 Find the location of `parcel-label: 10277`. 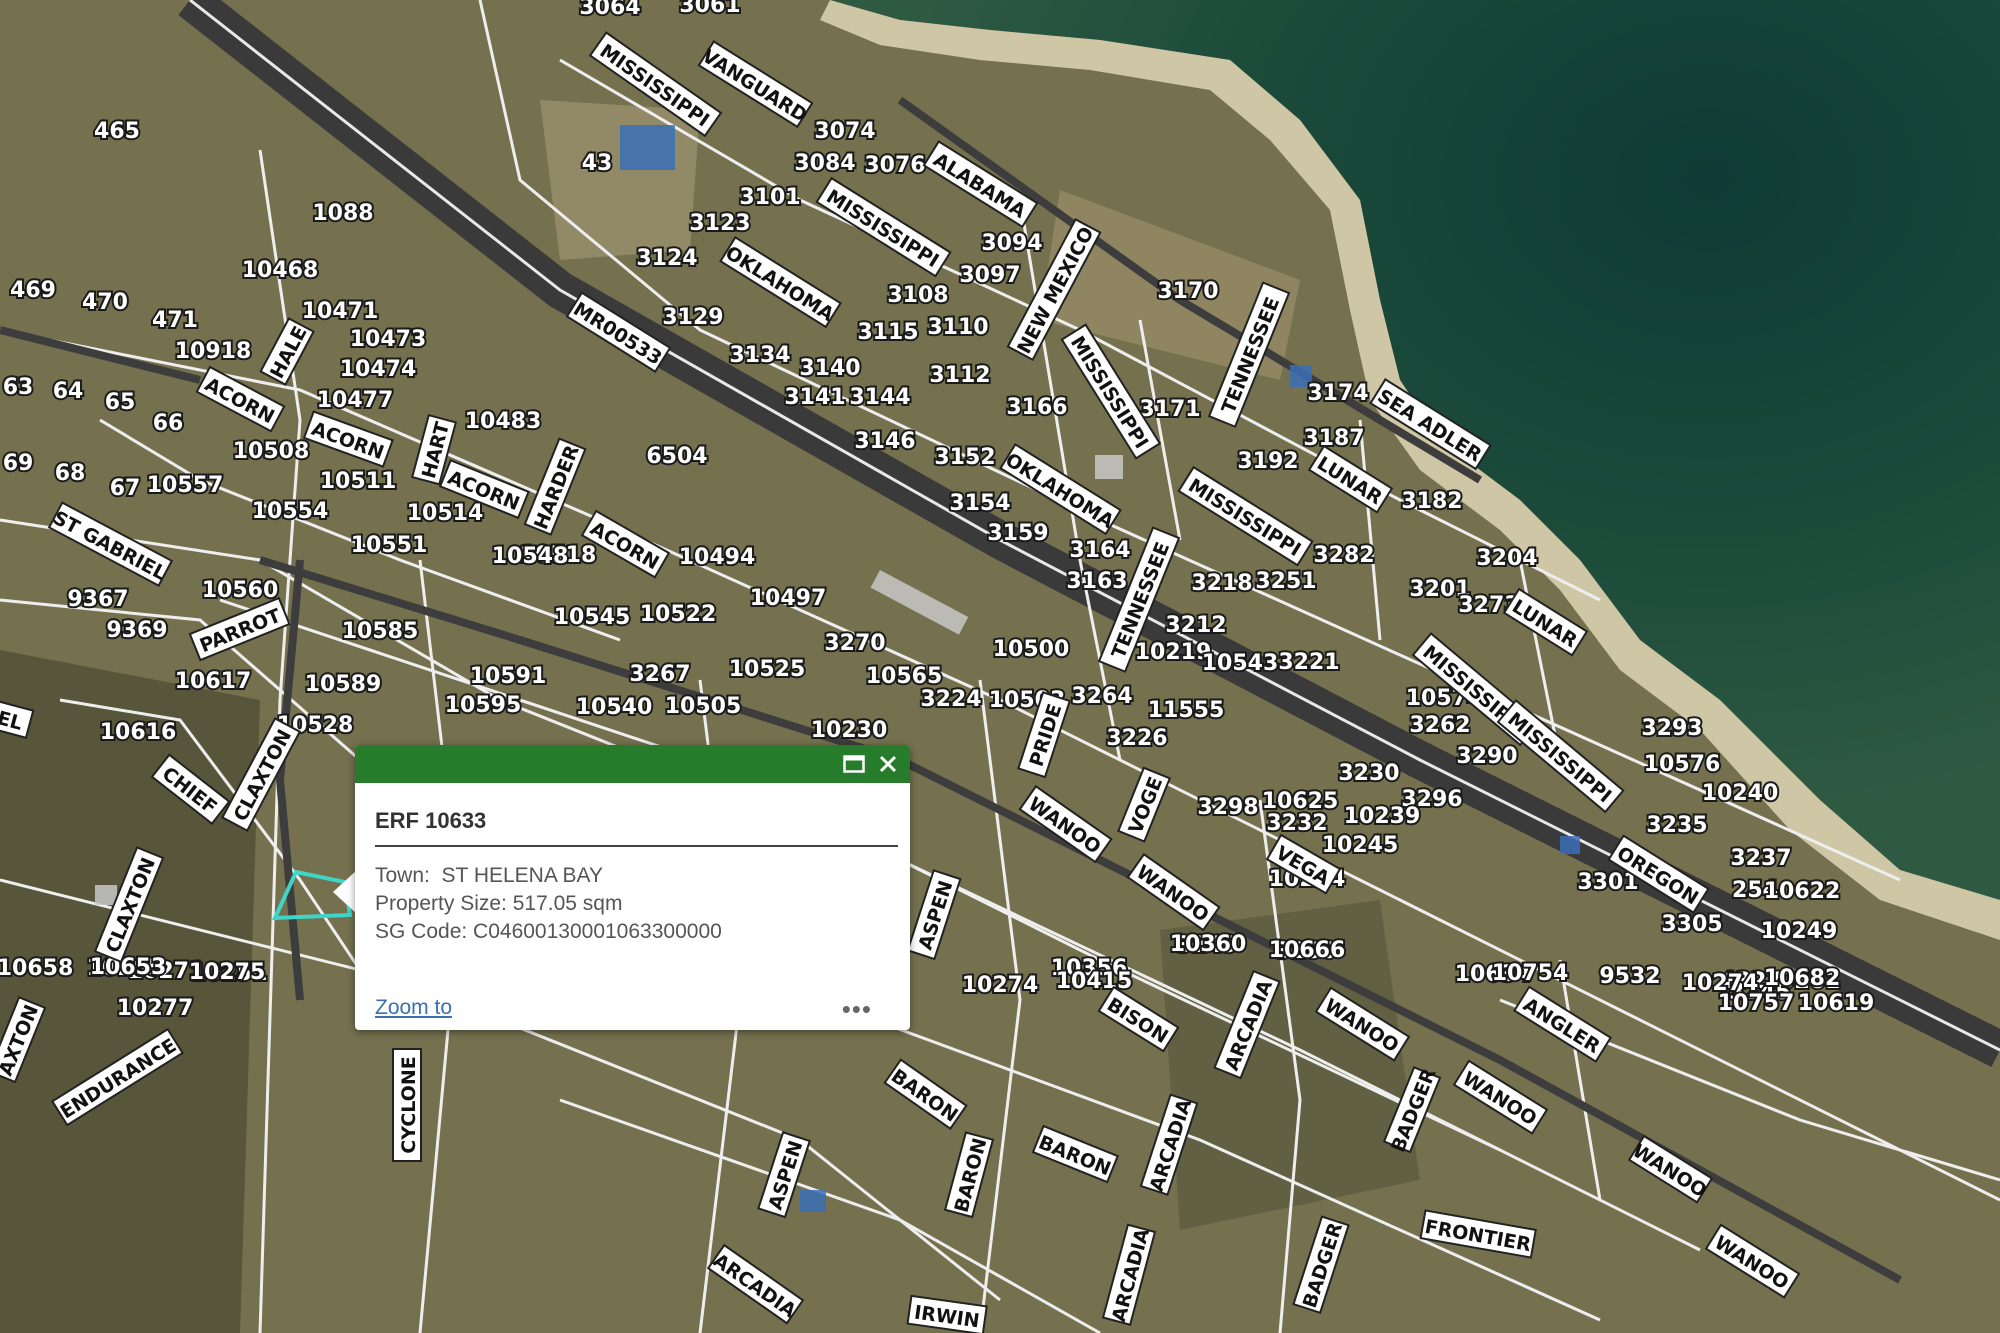

parcel-label: 10277 is located at coordinates (155, 1008).